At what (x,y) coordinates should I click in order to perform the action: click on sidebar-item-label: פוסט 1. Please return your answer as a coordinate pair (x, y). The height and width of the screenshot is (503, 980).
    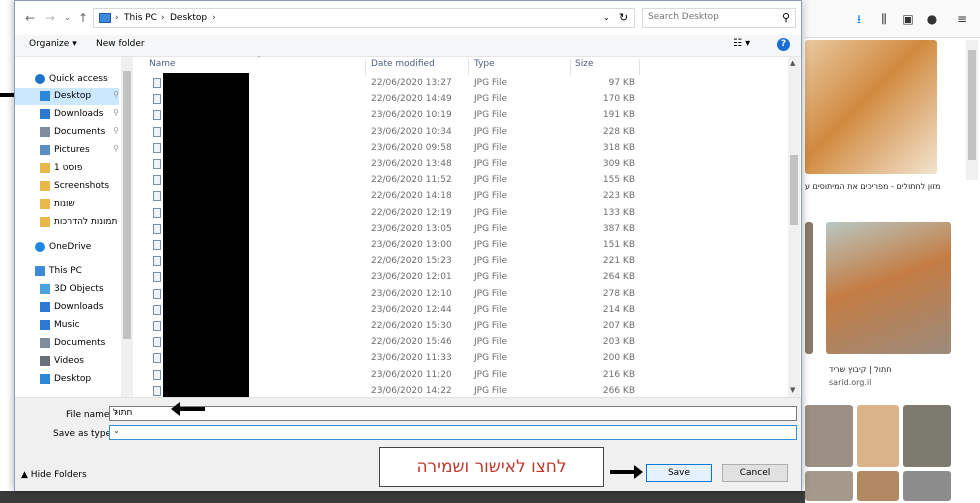
    Looking at the image, I should click on (68, 168).